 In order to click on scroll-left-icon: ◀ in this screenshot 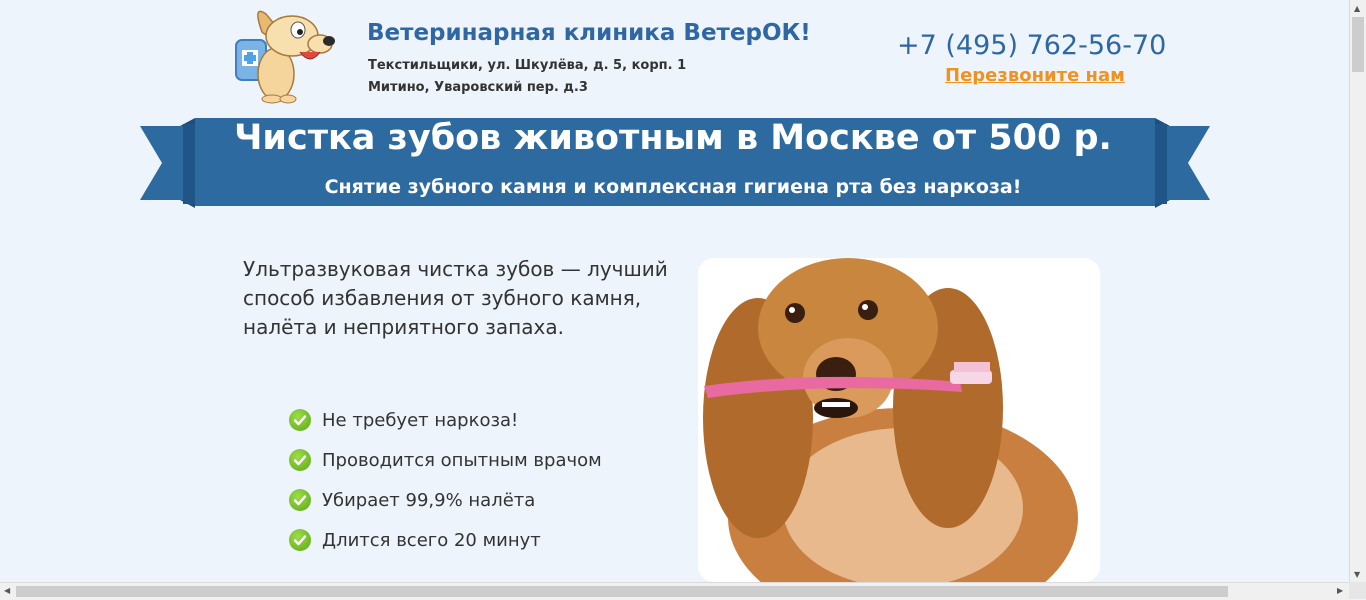, I will do `click(7, 590)`.